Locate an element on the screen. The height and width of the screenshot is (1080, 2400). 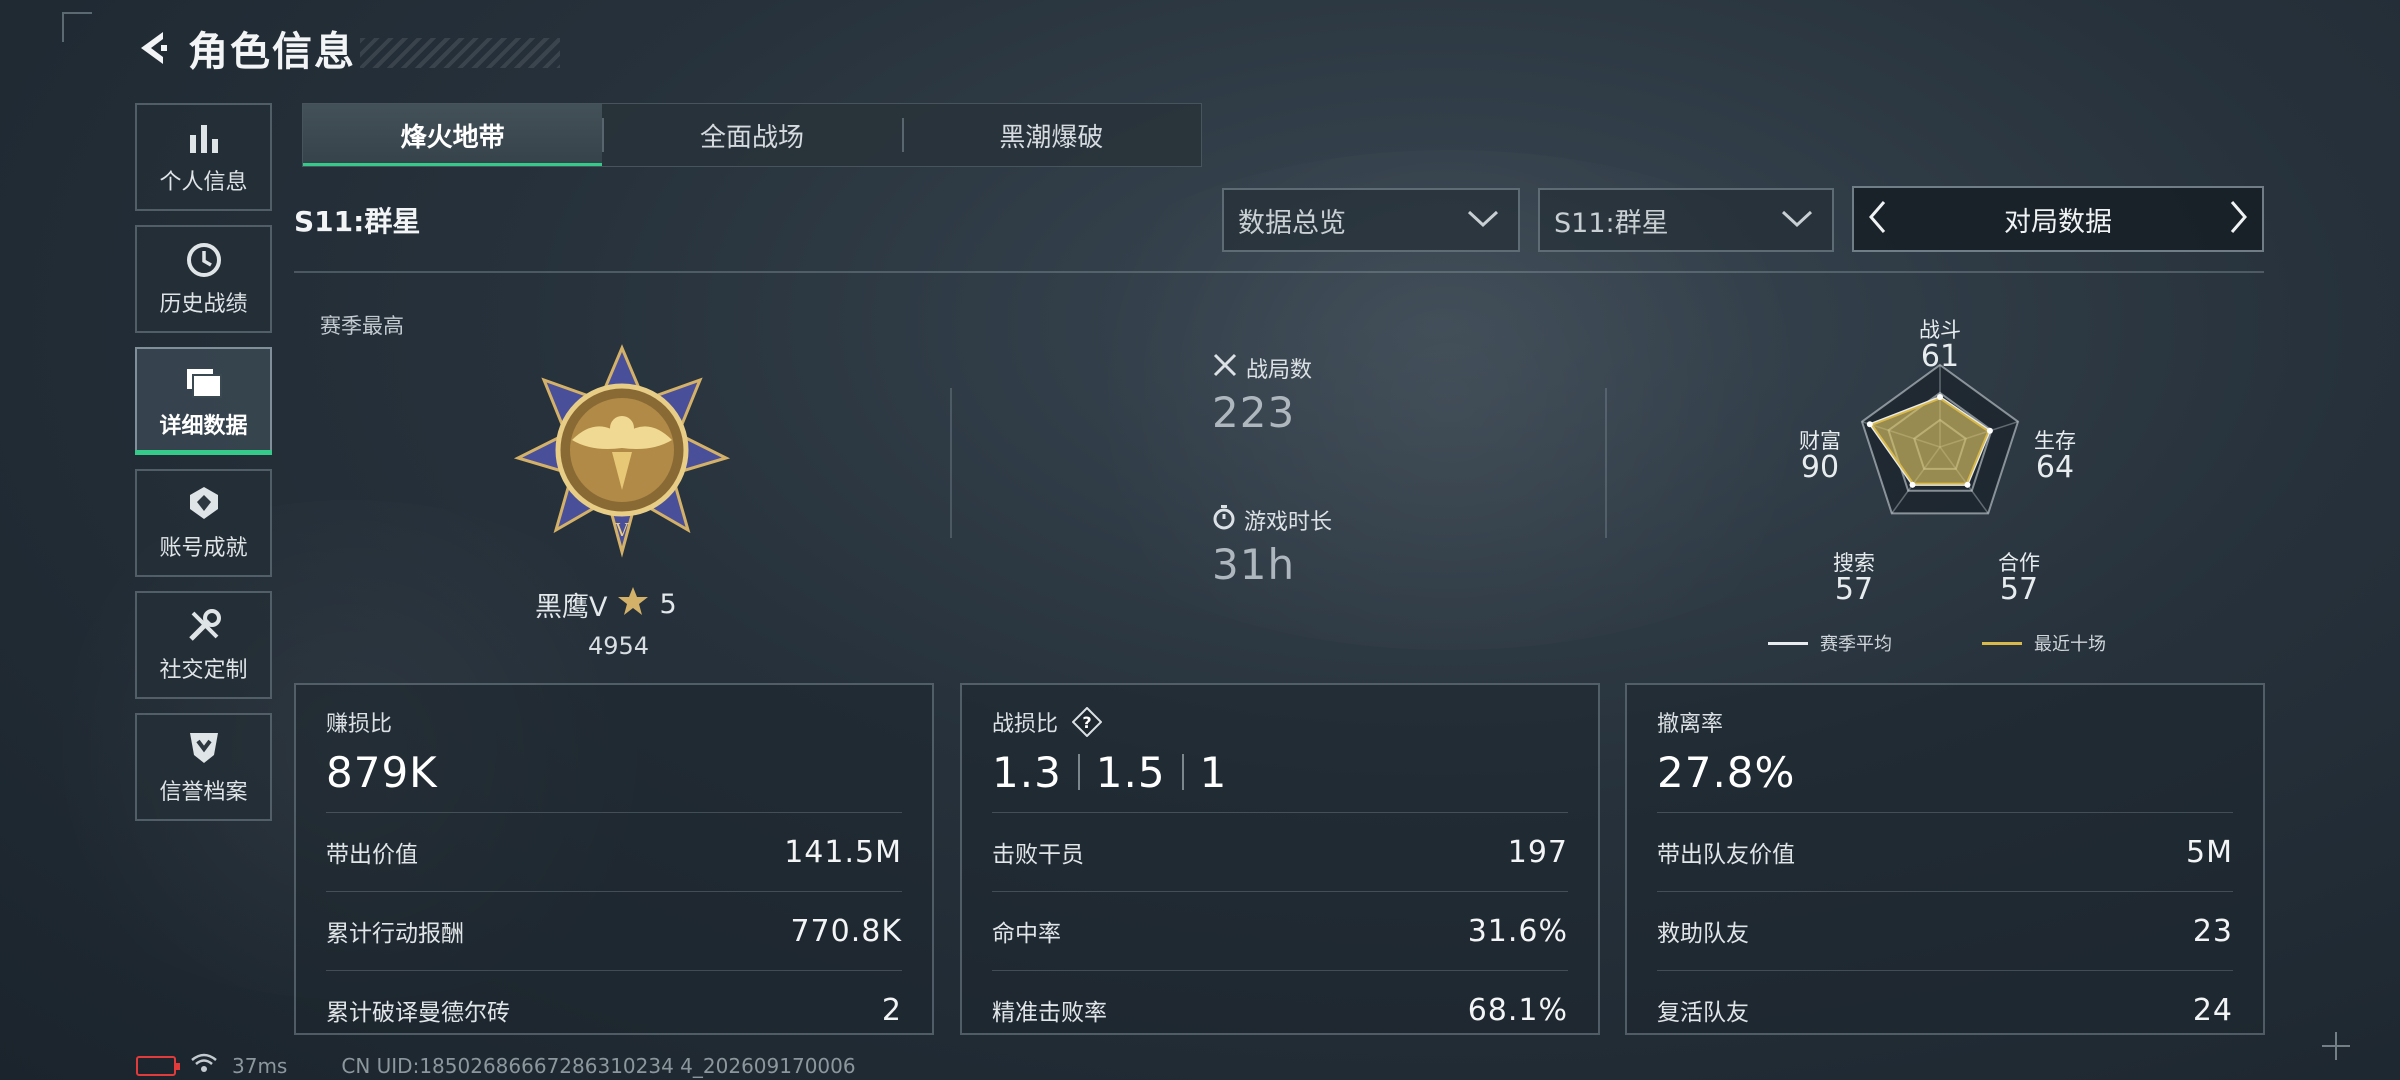
season-dropdown: S11:群星 is located at coordinates (1686, 220).